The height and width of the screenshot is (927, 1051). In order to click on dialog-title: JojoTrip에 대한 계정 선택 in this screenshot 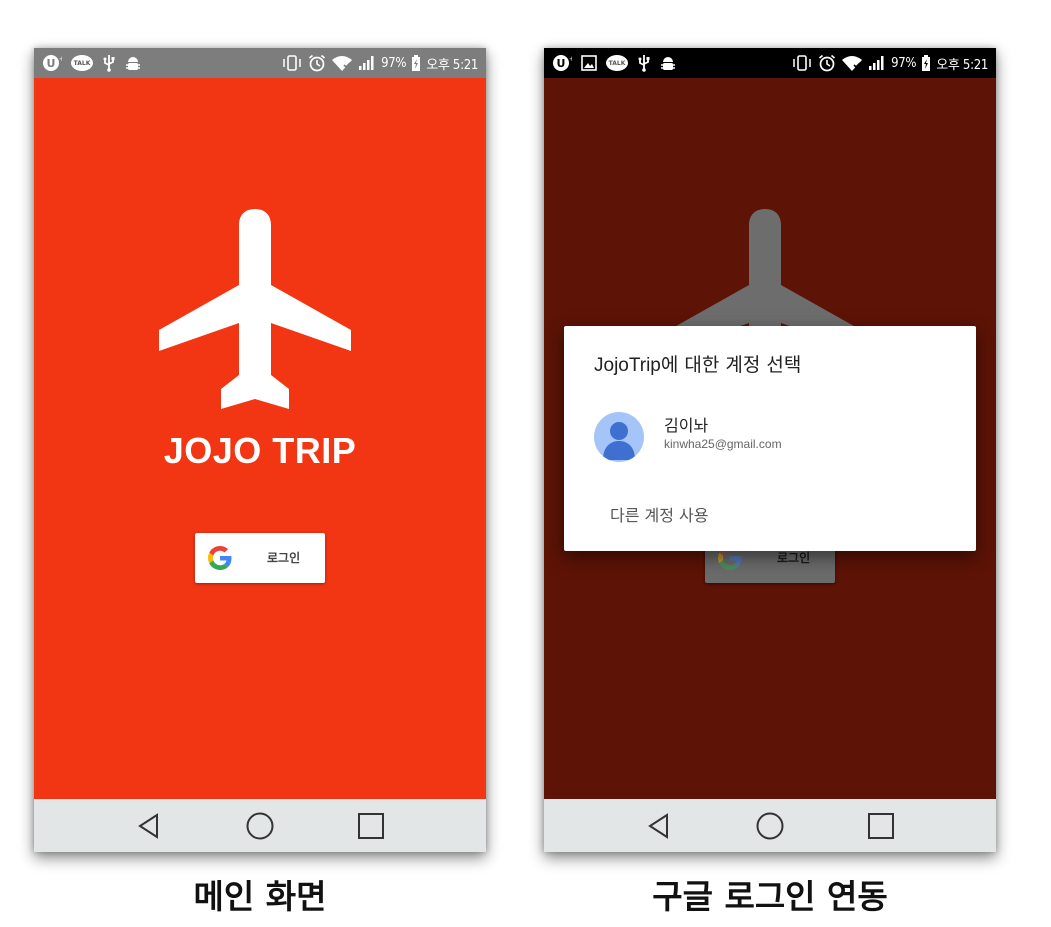, I will do `click(697, 363)`.